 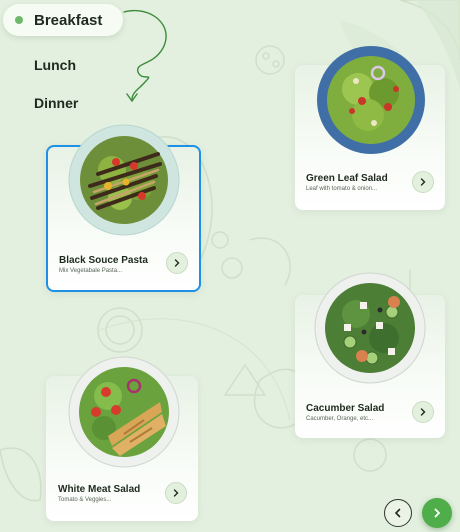 I want to click on next-button, so click(x=437, y=513).